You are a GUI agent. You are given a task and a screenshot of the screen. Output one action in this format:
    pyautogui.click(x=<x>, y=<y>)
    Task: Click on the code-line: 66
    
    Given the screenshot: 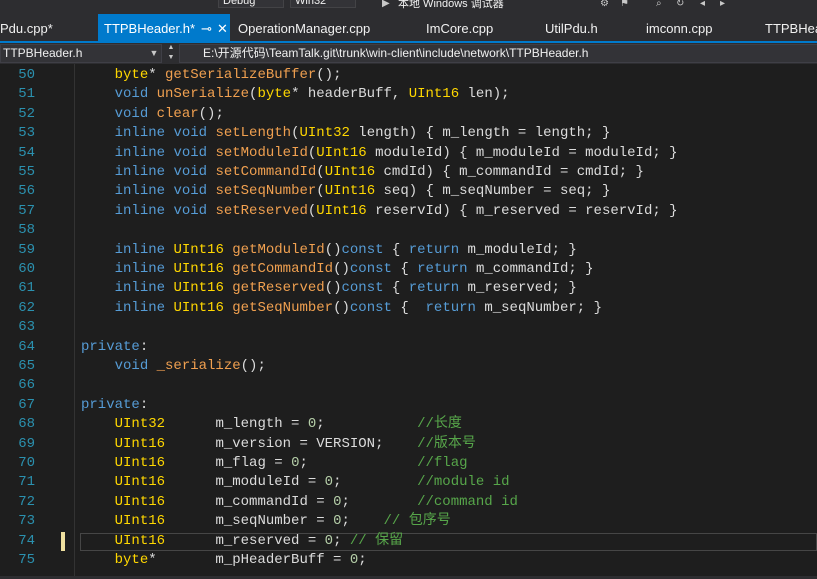 What is the action you would take?
    pyautogui.click(x=408, y=385)
    